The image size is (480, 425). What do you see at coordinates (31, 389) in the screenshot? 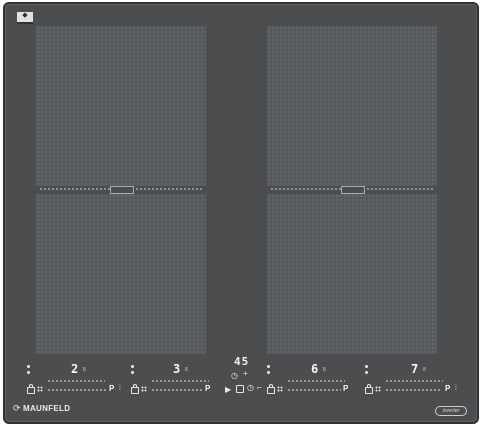
I see `zone-1-lock-icon` at bounding box center [31, 389].